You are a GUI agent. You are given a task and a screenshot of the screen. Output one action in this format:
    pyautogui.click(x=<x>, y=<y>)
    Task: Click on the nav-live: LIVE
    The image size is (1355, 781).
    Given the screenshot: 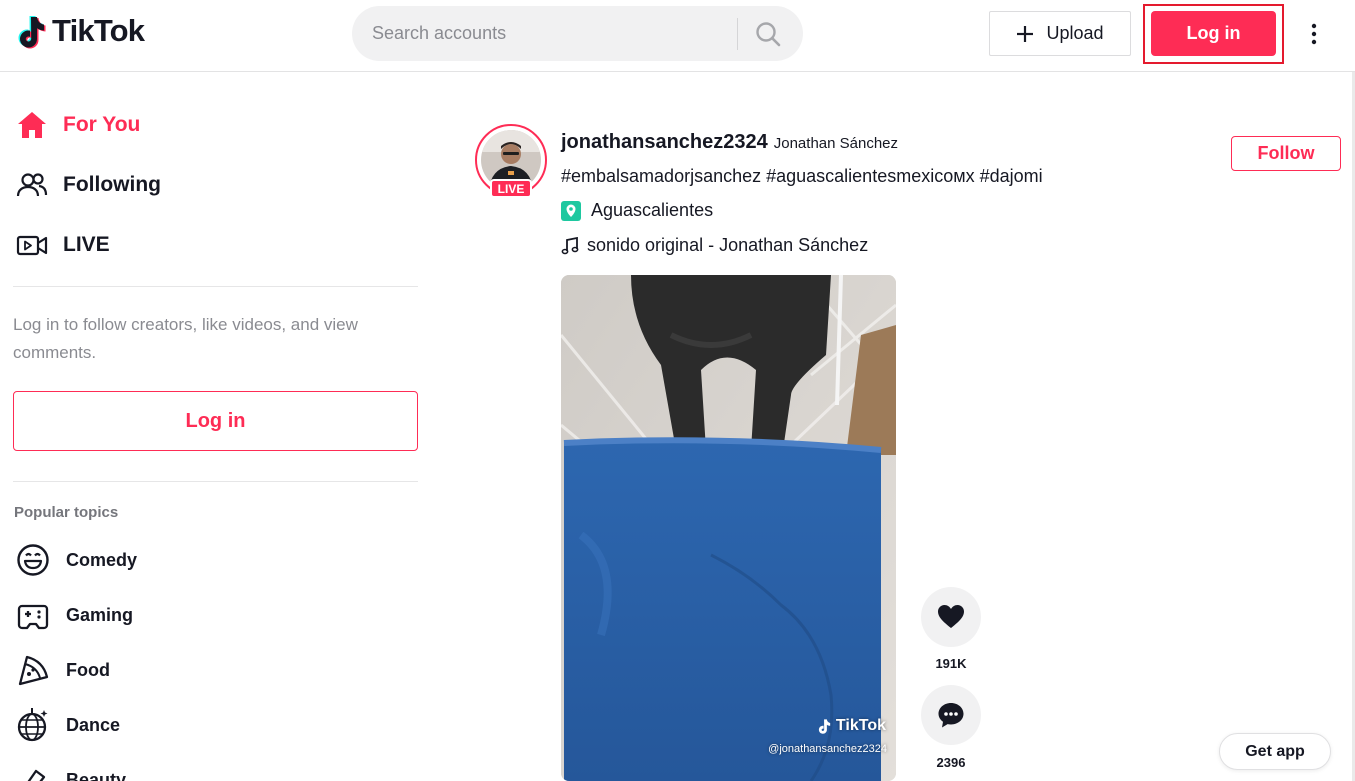 What is the action you would take?
    pyautogui.click(x=63, y=245)
    